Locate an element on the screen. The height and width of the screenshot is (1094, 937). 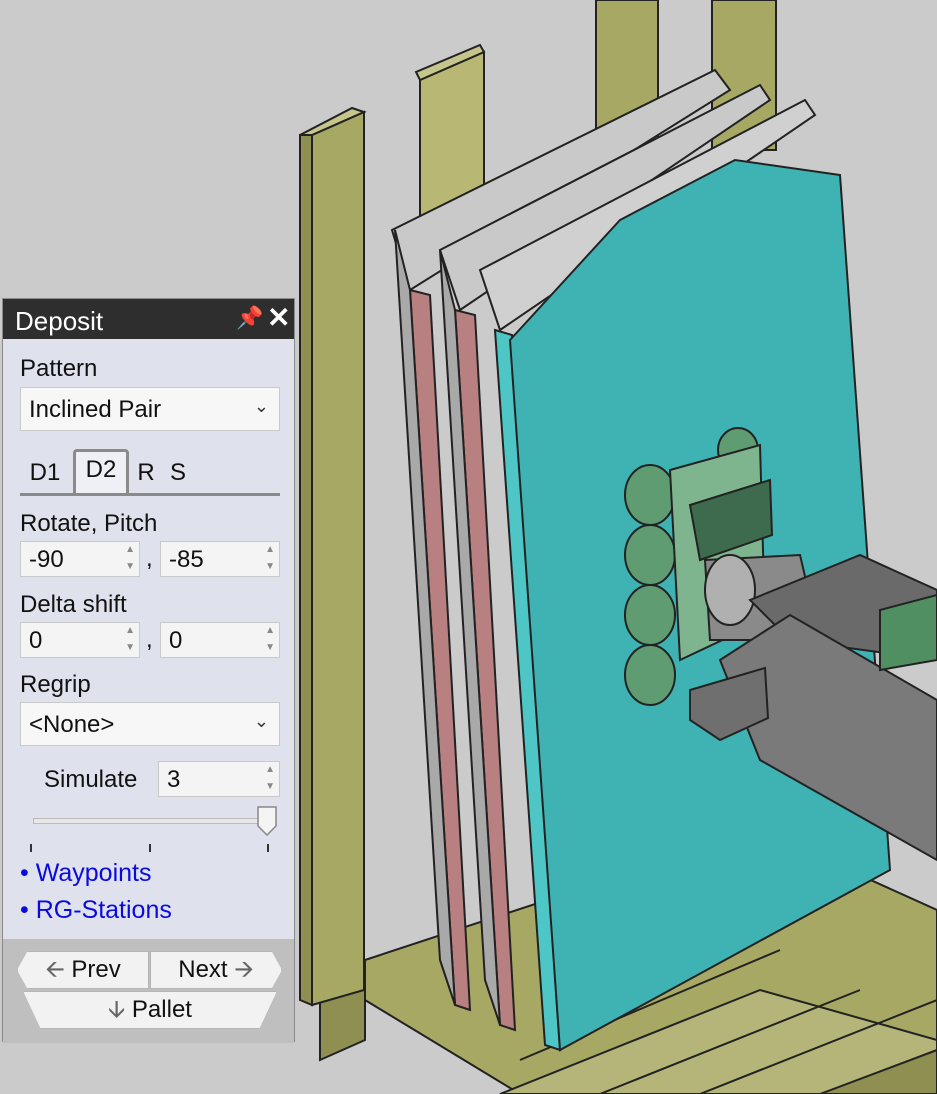
delta-x-stepper: 0 ▲ ▼ is located at coordinates (80, 640).